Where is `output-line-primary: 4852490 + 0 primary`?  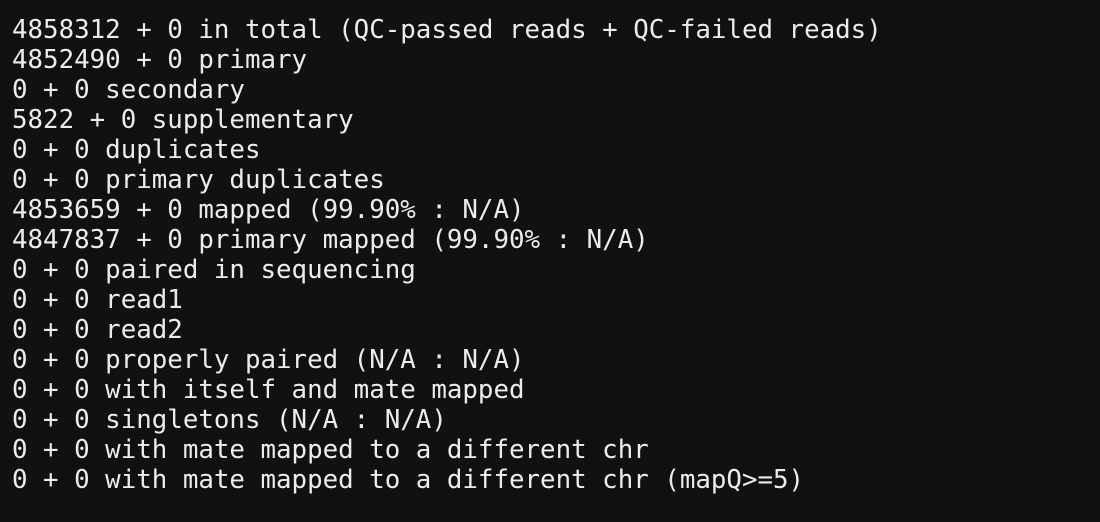 output-line-primary: 4852490 + 0 primary is located at coordinates (160, 60).